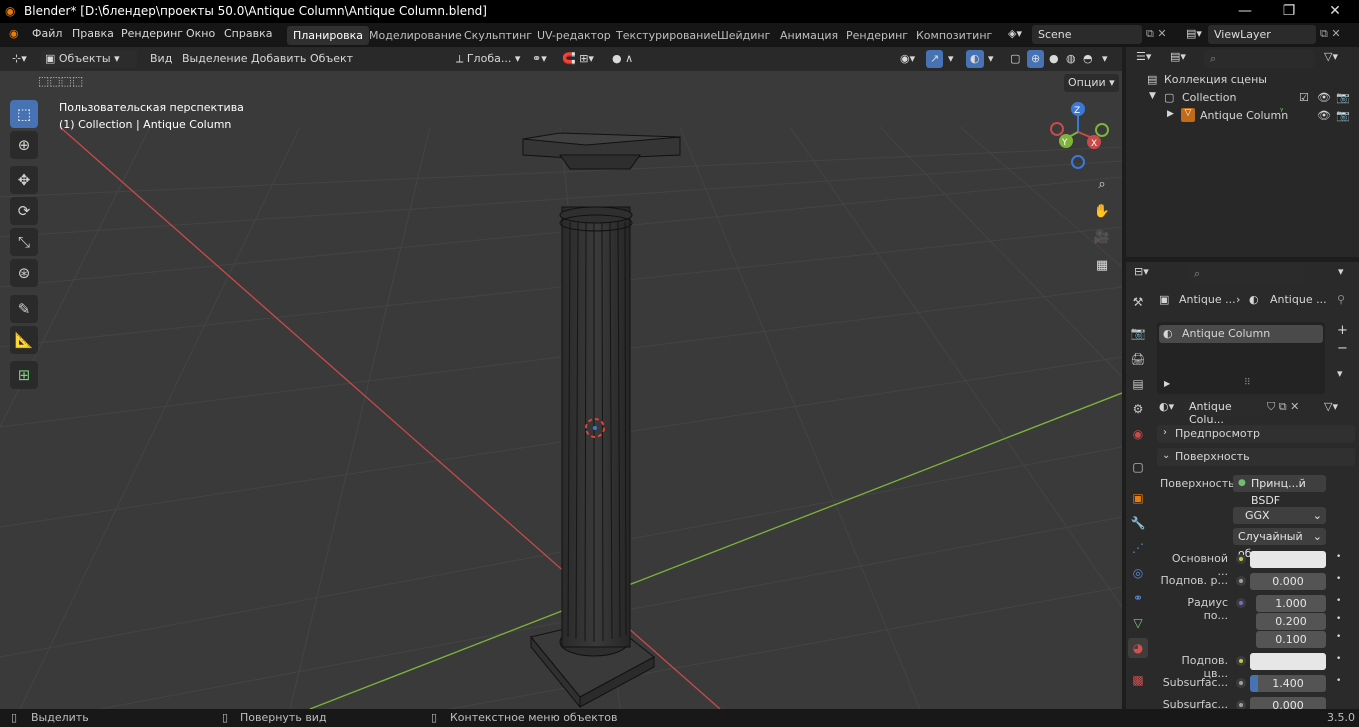 The width and height of the screenshot is (1359, 727). Describe the element at coordinates (1342, 348) in the screenshot. I see `remove-slot-icon: −` at that location.